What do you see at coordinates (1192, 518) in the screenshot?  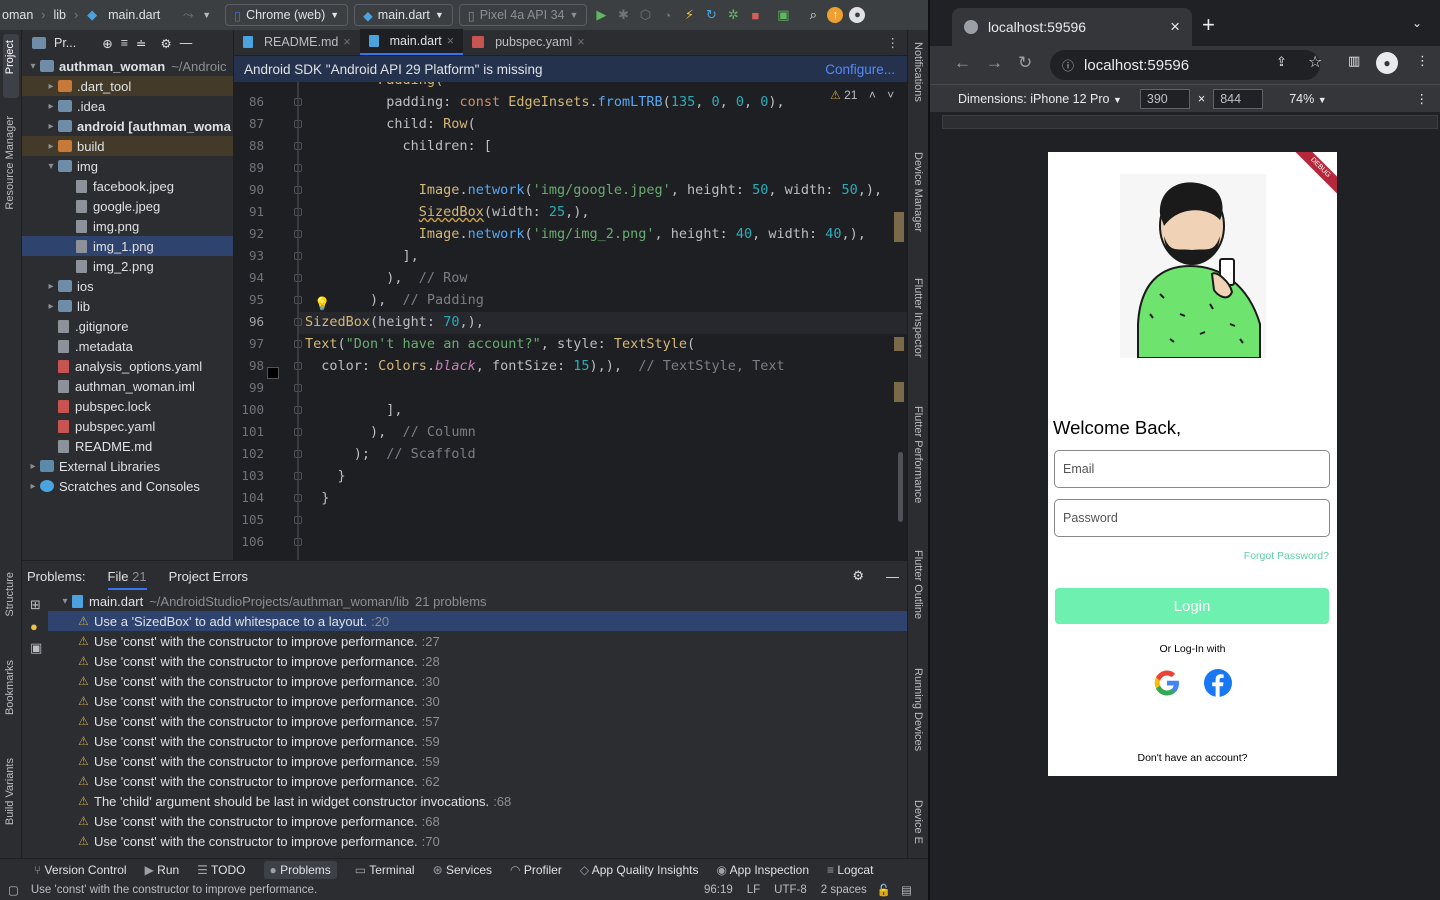 I see `password-field: Password` at bounding box center [1192, 518].